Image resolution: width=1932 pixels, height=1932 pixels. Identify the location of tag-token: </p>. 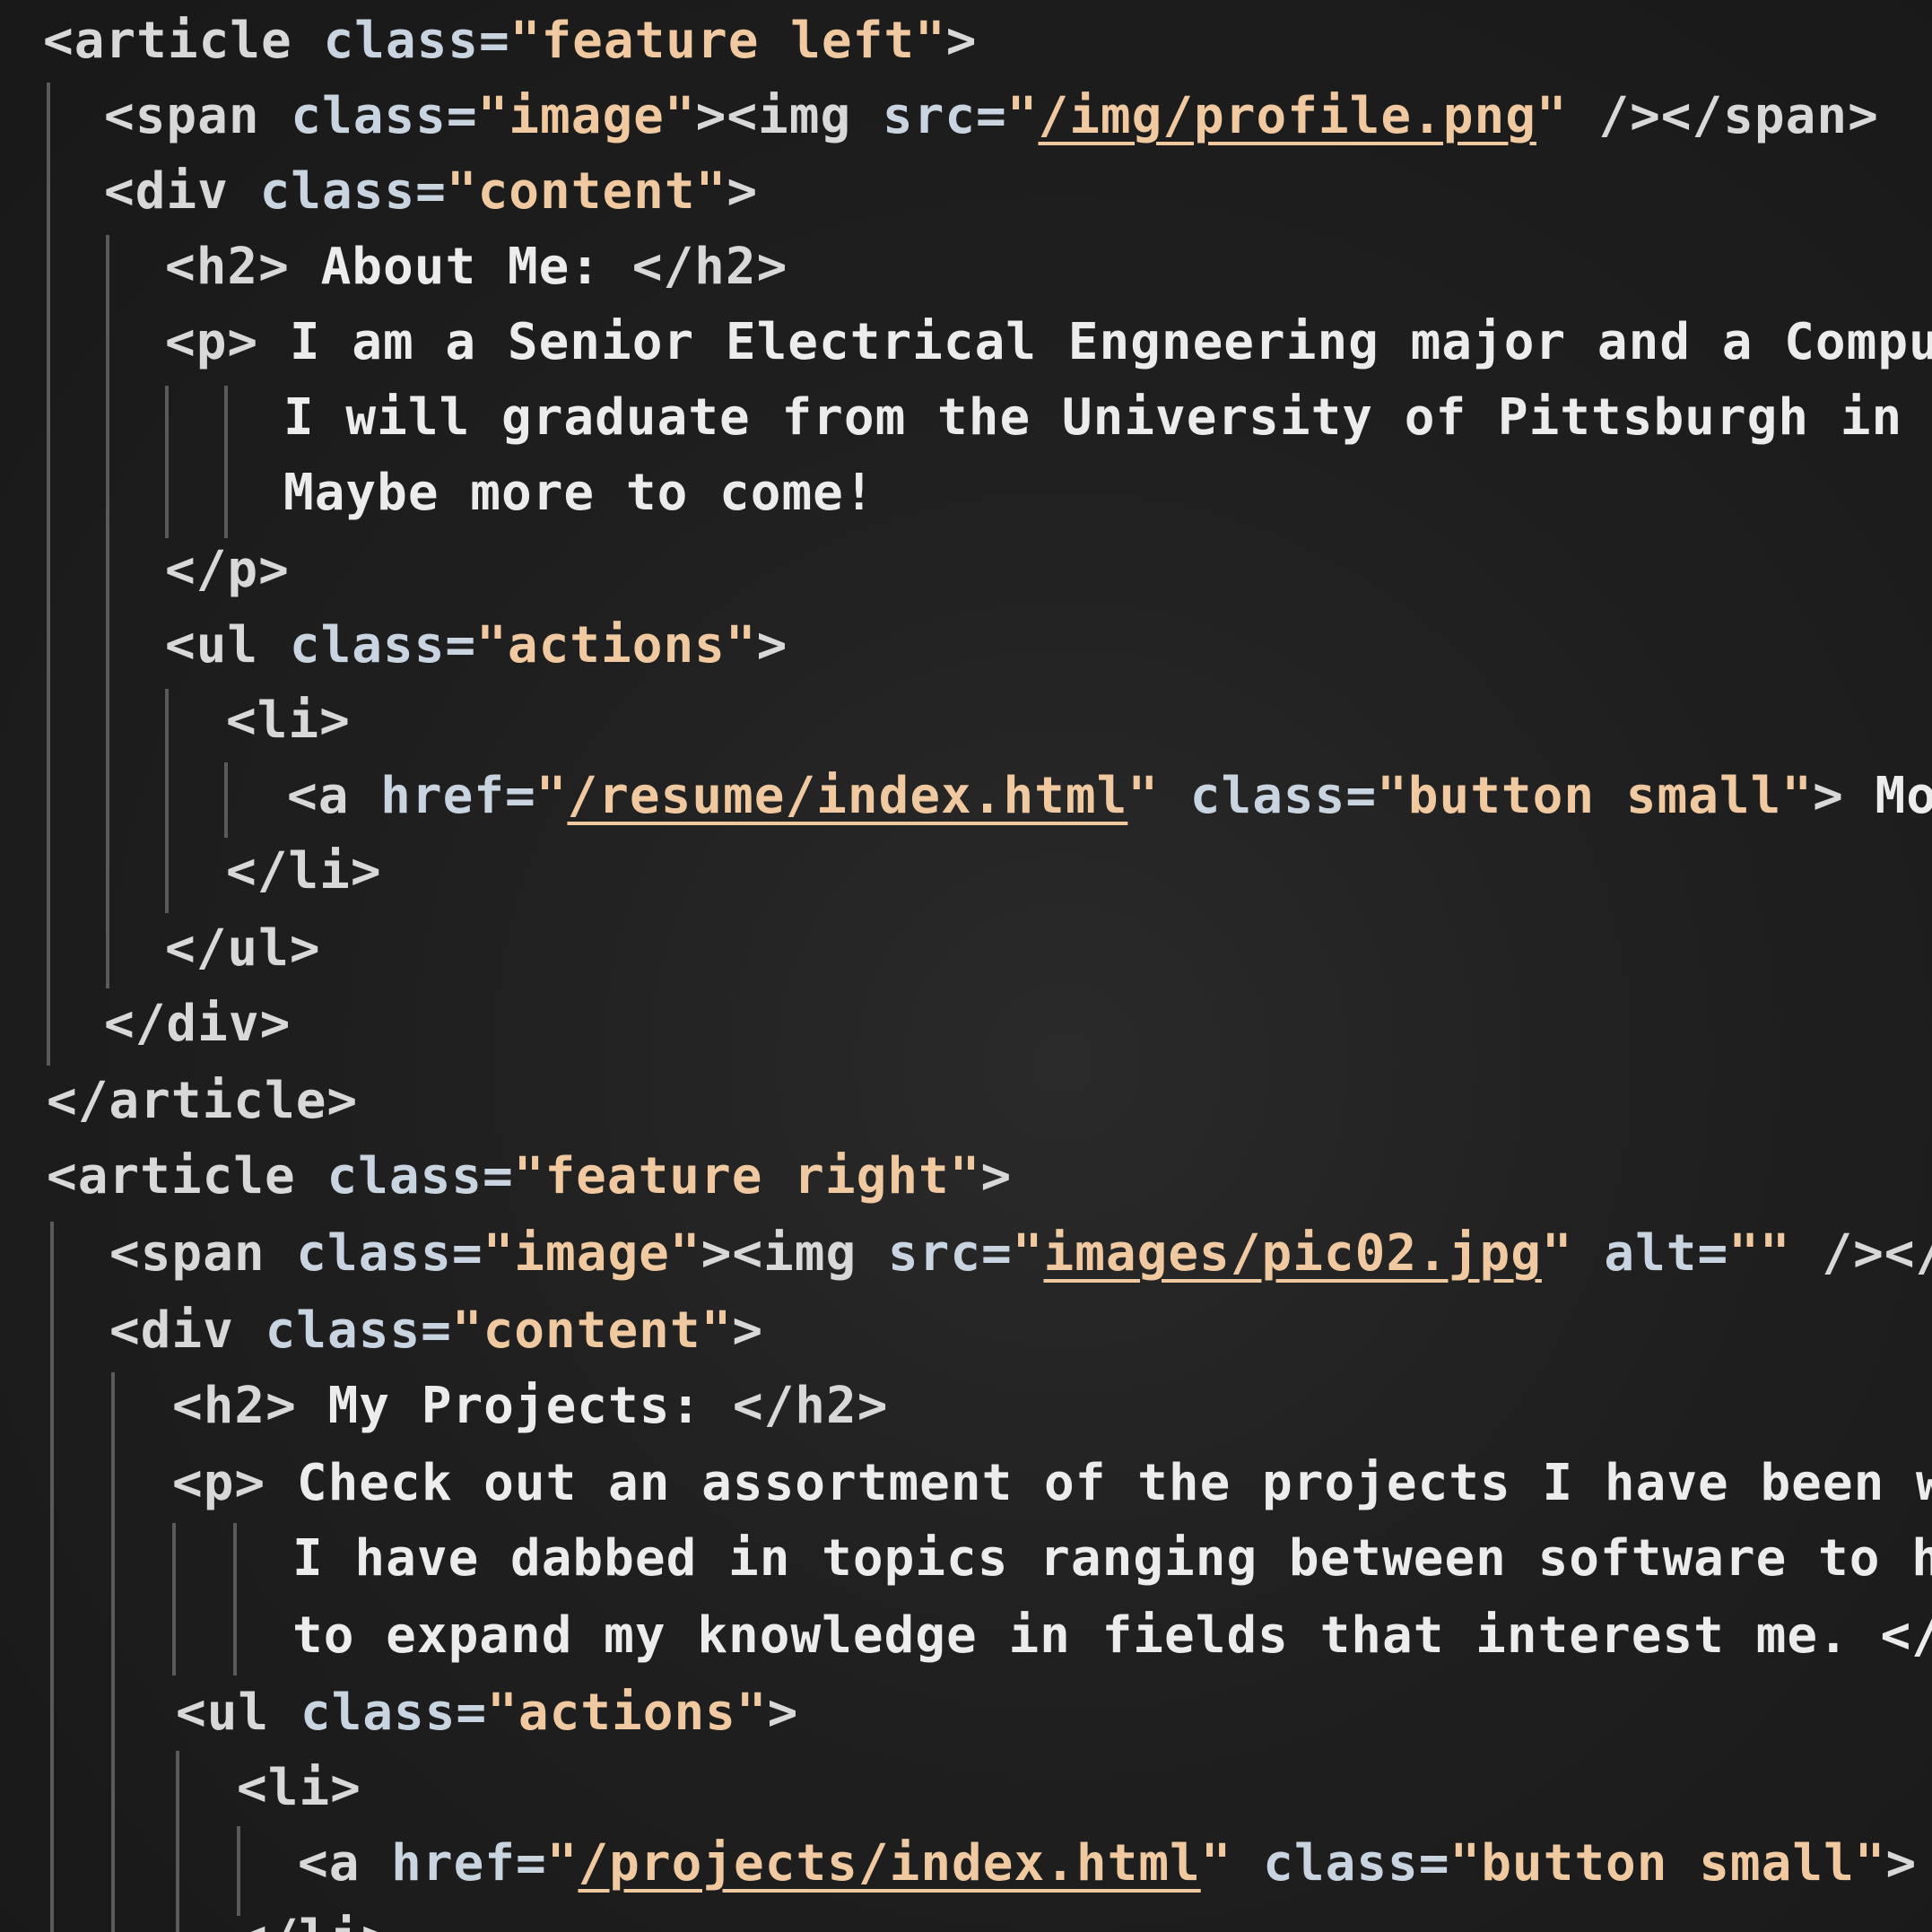
(227, 570).